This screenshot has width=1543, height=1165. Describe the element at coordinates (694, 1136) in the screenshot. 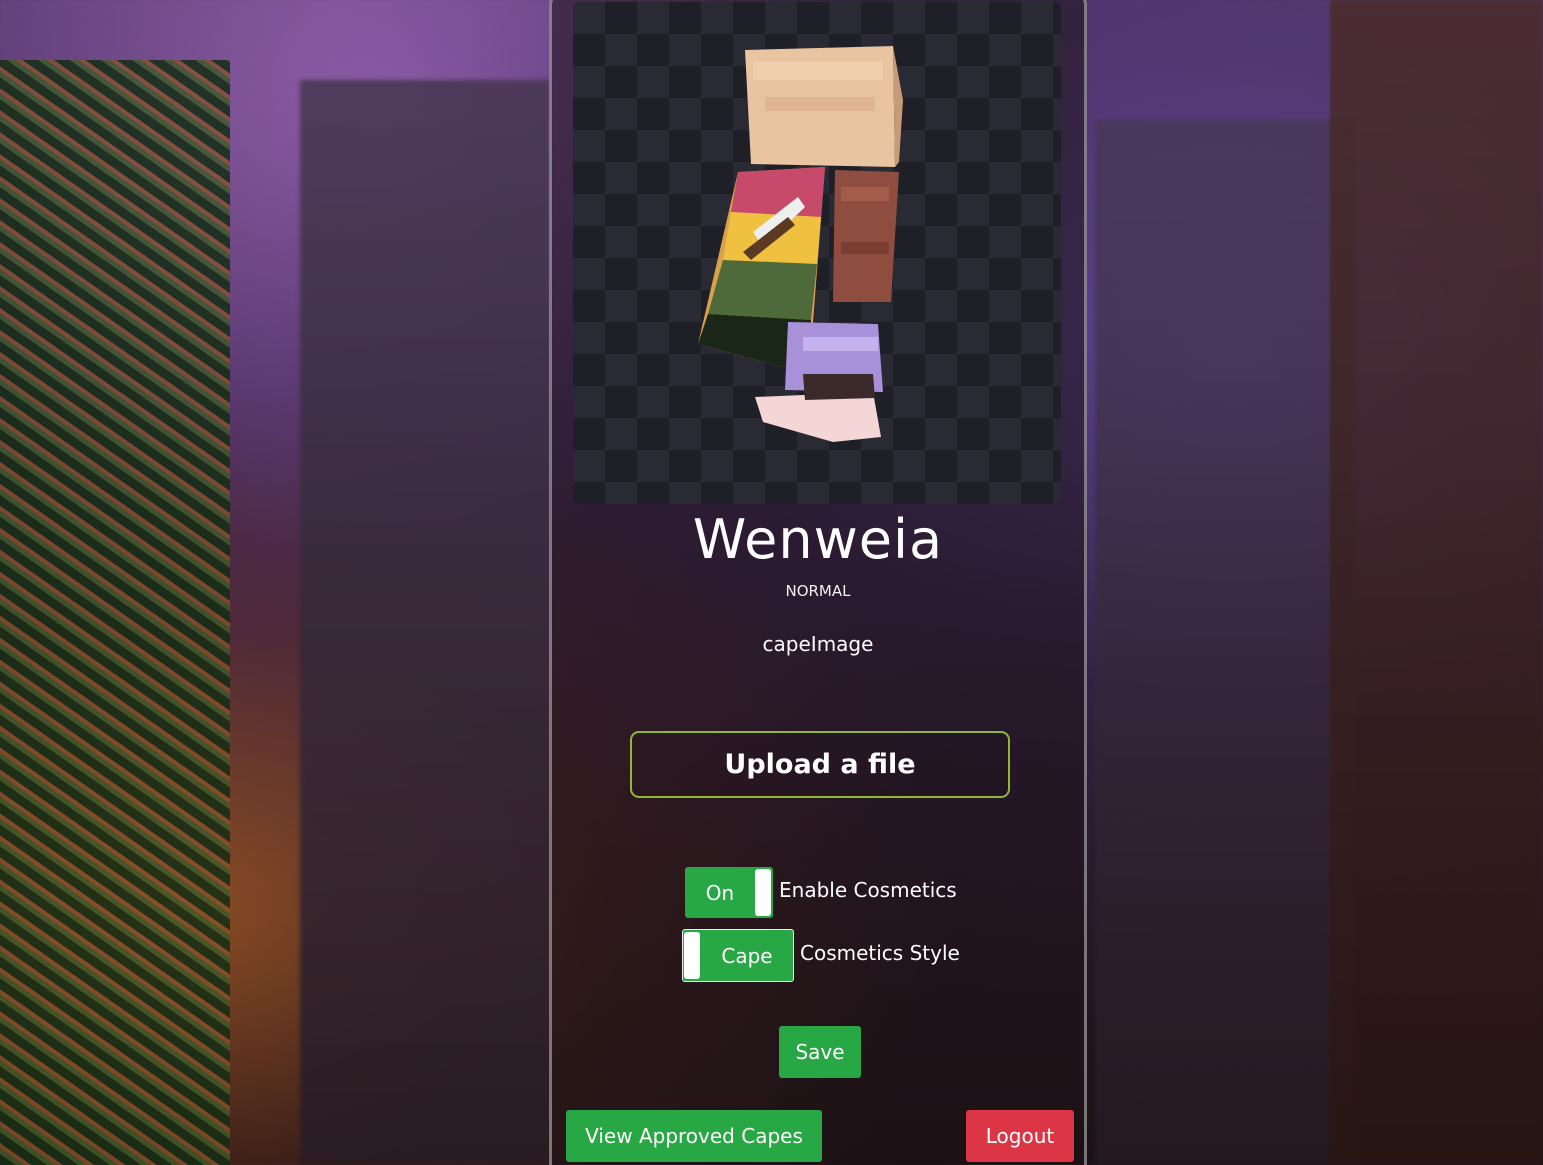

I see `view-approved-capes-button: View Approved Capes` at that location.